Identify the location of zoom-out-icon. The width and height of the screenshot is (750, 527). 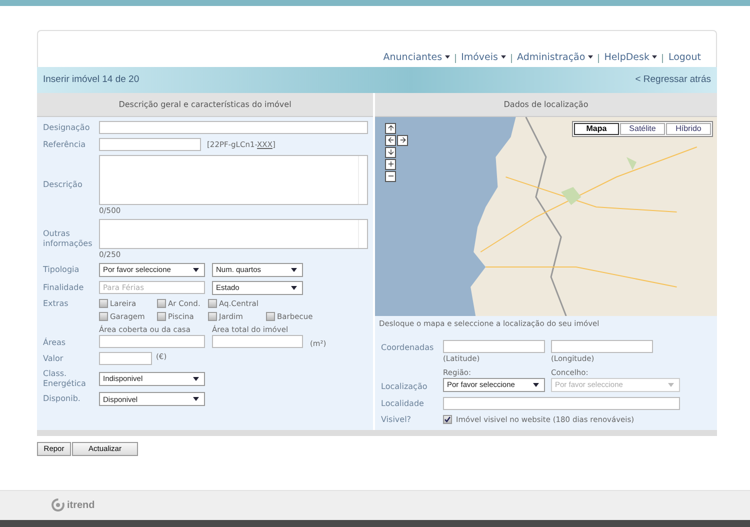
(390, 176).